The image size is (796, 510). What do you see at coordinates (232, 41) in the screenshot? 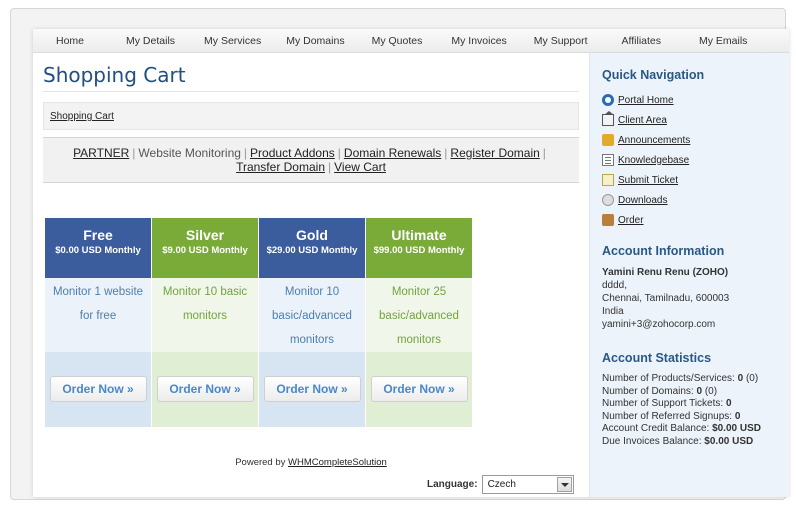
I see `nav-my-services: My Services` at bounding box center [232, 41].